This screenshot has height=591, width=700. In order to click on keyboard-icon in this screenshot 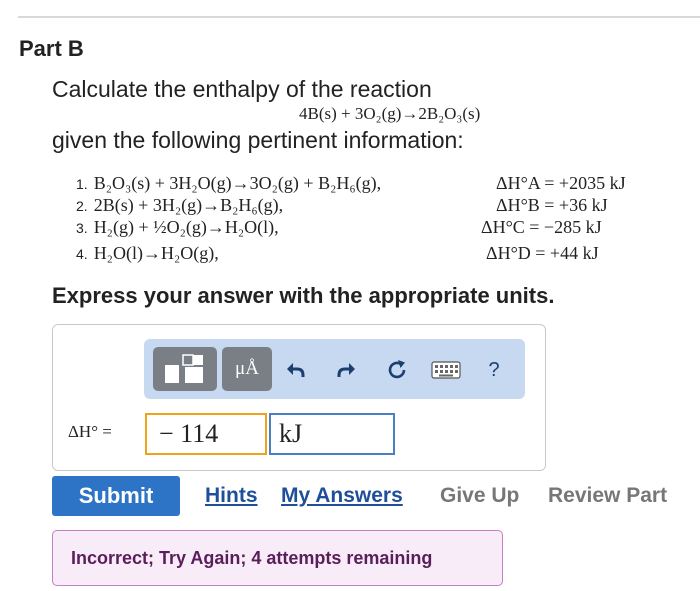, I will do `click(446, 370)`.